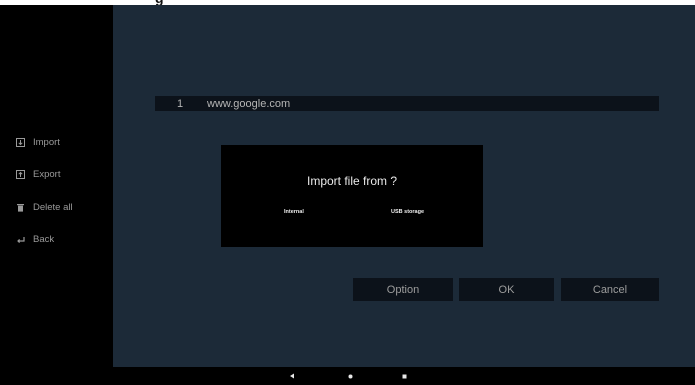  I want to click on home-dot-icon, so click(350, 376).